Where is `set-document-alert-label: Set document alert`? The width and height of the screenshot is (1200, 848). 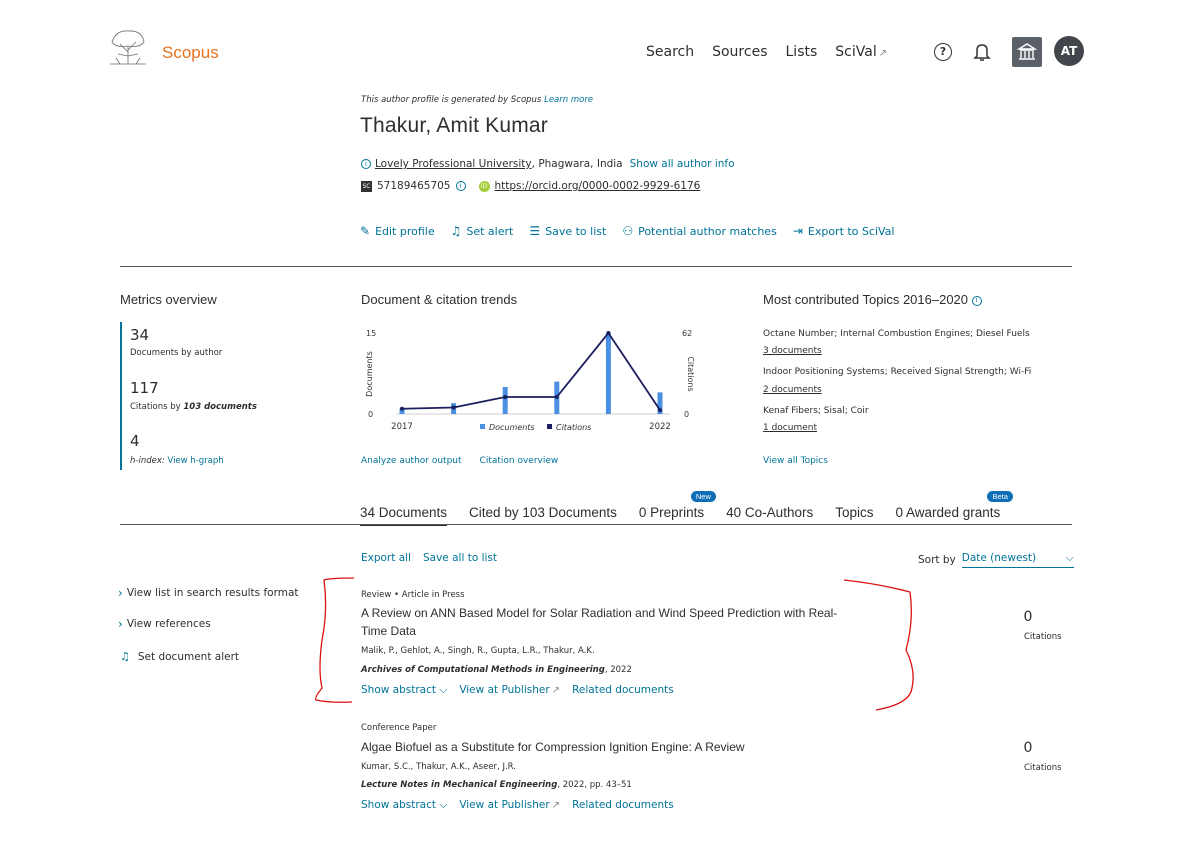 set-document-alert-label: Set document alert is located at coordinates (188, 656).